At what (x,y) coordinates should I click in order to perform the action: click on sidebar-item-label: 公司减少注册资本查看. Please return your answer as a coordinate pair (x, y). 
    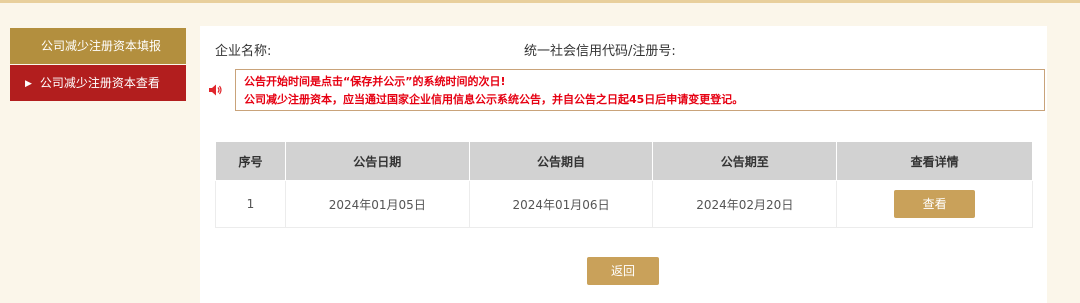
    Looking at the image, I should click on (99, 83).